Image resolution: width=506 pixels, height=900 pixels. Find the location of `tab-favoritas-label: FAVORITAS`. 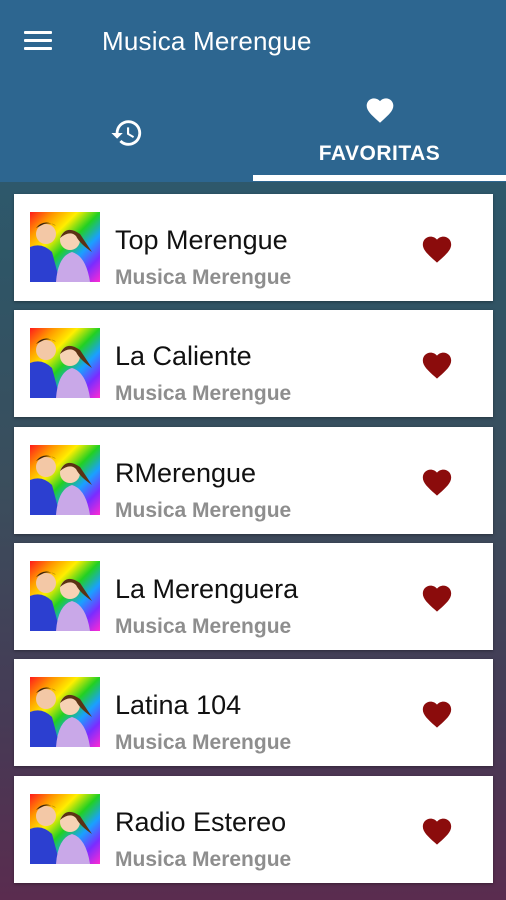

tab-favoritas-label: FAVORITAS is located at coordinates (379, 153).